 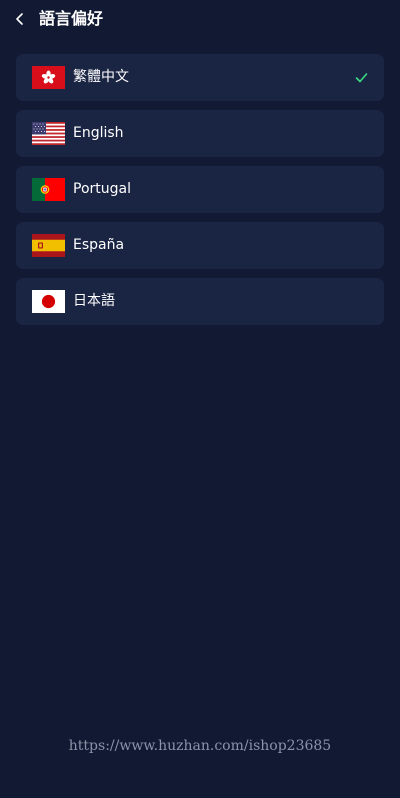 I want to click on portugal-flag-icon, so click(x=48, y=189).